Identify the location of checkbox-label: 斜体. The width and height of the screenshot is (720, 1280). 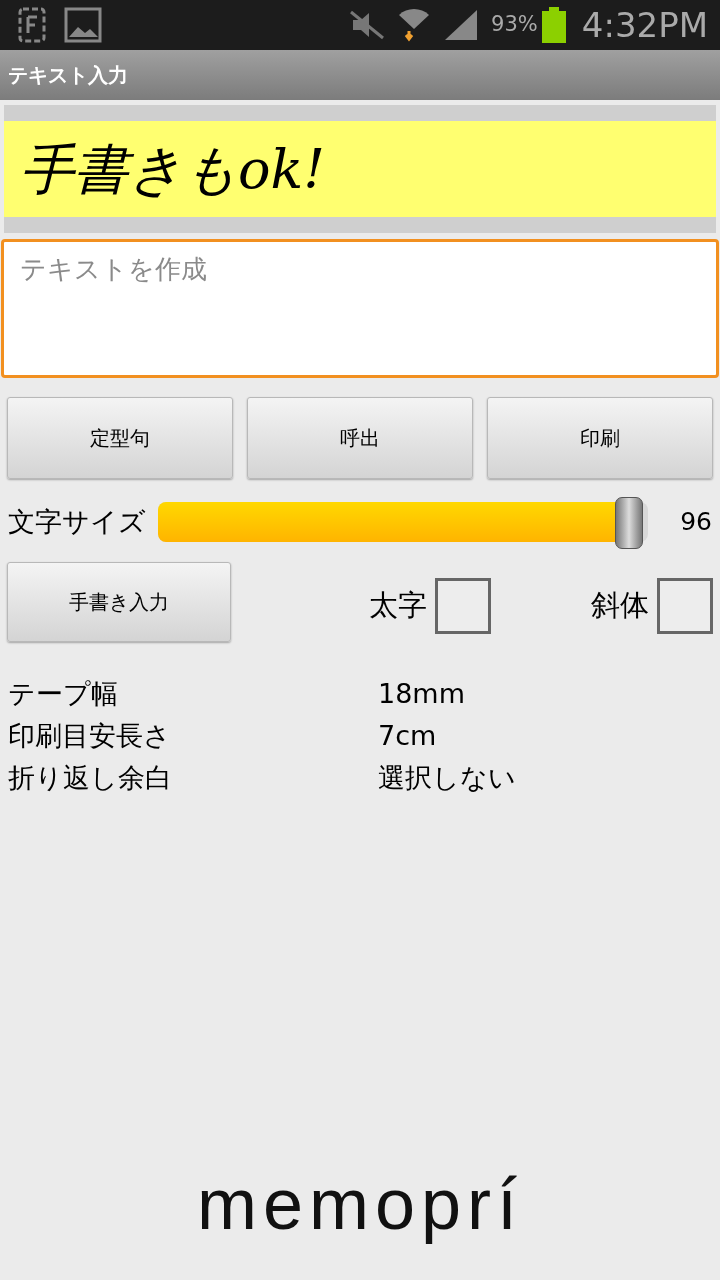
(620, 606).